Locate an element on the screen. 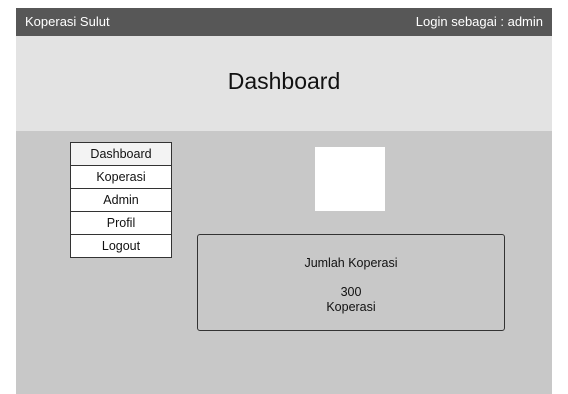 This screenshot has height=394, width=568. nav-item-koperasi: Koperasi is located at coordinates (121, 177).